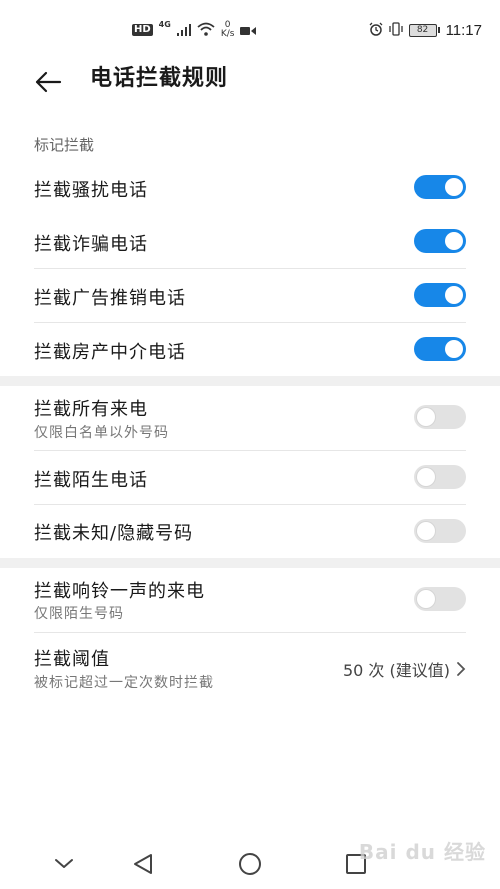  I want to click on network-speed: 0 K/s, so click(228, 30).